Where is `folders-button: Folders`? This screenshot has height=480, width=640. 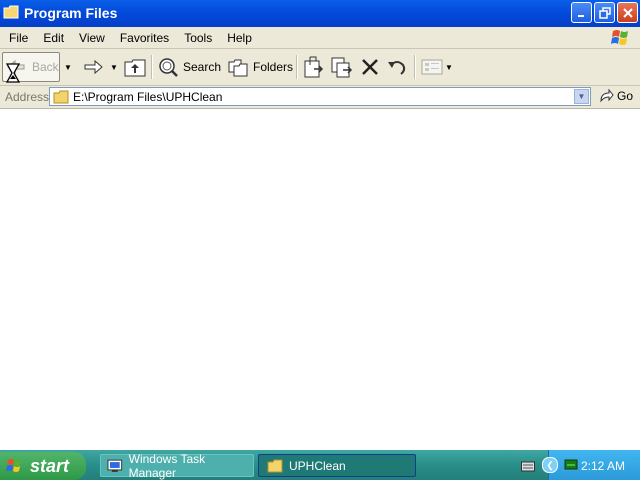
folders-button: Folders is located at coordinates (260, 67).